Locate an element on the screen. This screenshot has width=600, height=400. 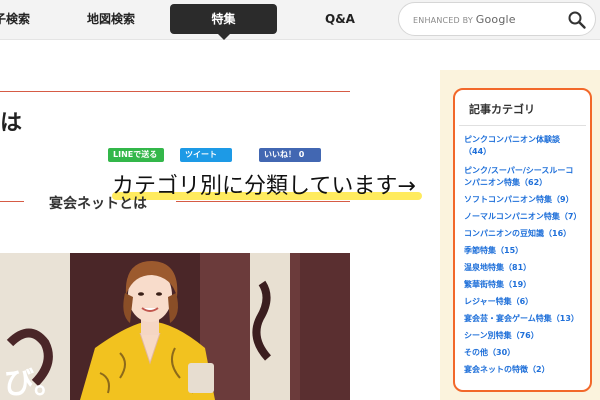
category-link: コンパニオンの豆知識（16） is located at coordinates (517, 234).